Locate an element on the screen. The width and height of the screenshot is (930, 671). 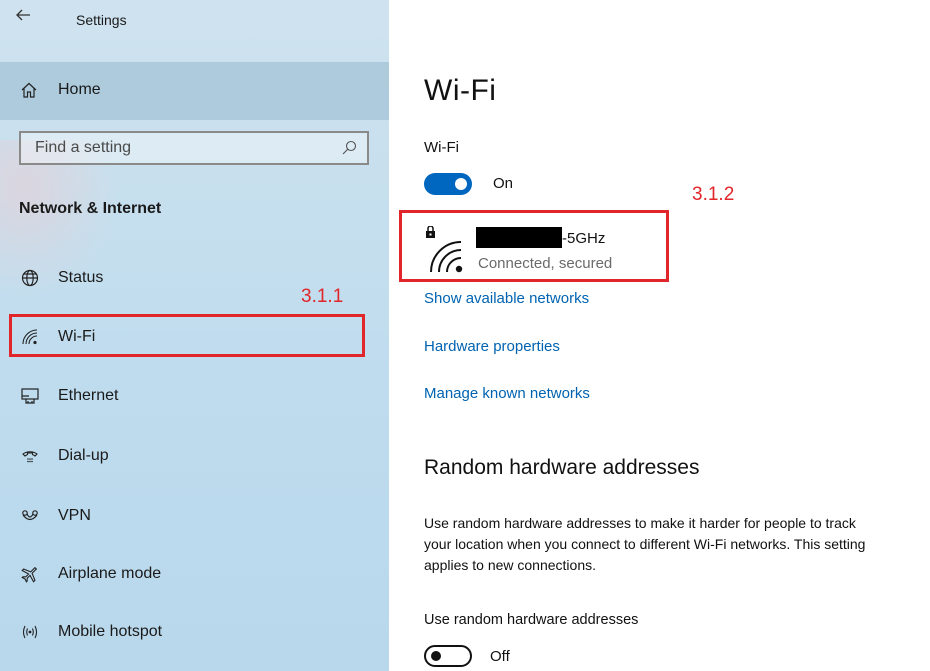
sidebar-item-label: Dial-up is located at coordinates (83, 455).